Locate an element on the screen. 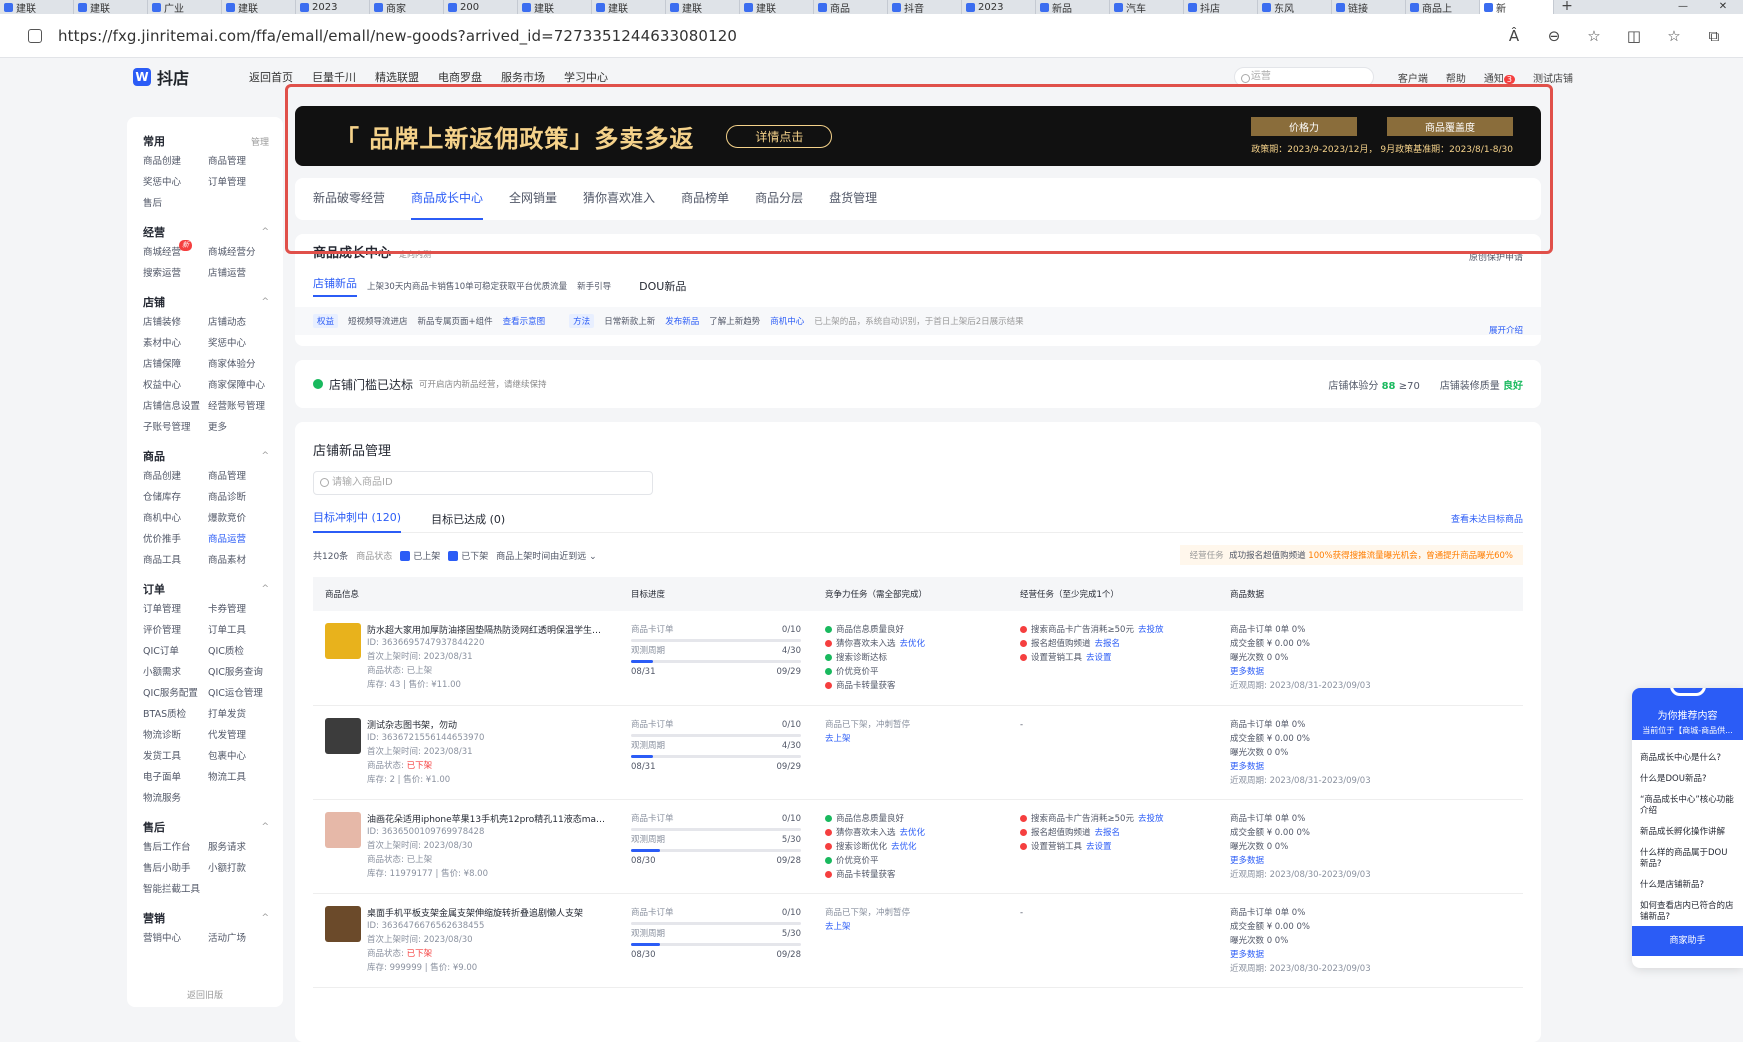 This screenshot has height=1042, width=1743. tab-achieved: 目标已达成 (0) is located at coordinates (468, 519).